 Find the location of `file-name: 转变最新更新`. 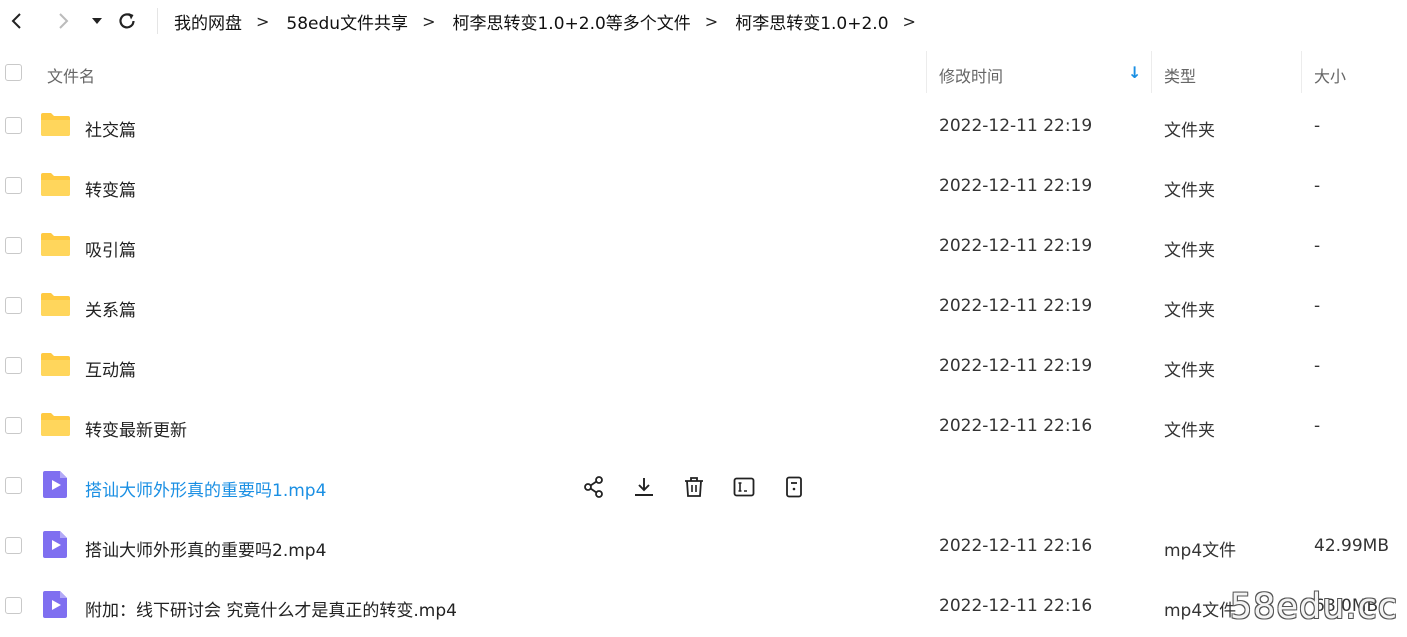

file-name: 转变最新更新 is located at coordinates (136, 428).